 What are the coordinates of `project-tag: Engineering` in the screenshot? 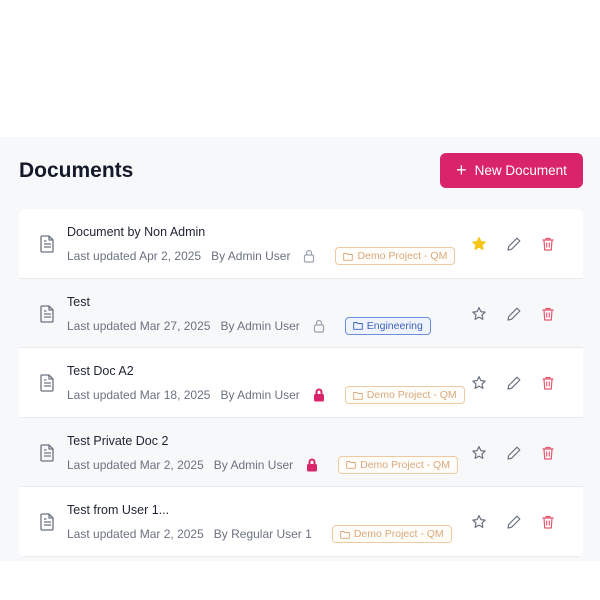 It's located at (387, 325).